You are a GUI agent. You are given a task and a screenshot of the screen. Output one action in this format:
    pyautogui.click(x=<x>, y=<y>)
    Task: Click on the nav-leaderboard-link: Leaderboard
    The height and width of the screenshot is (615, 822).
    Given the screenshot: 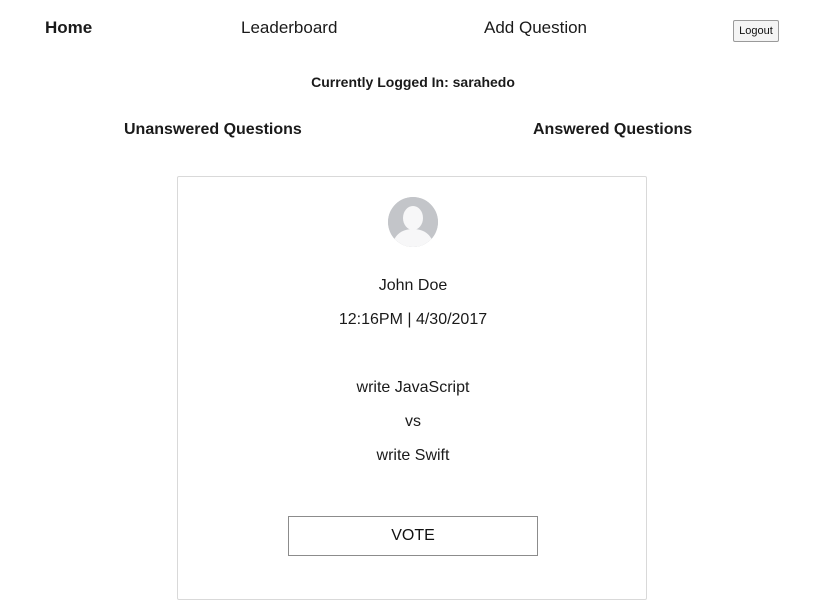 What is the action you would take?
    pyautogui.click(x=289, y=28)
    